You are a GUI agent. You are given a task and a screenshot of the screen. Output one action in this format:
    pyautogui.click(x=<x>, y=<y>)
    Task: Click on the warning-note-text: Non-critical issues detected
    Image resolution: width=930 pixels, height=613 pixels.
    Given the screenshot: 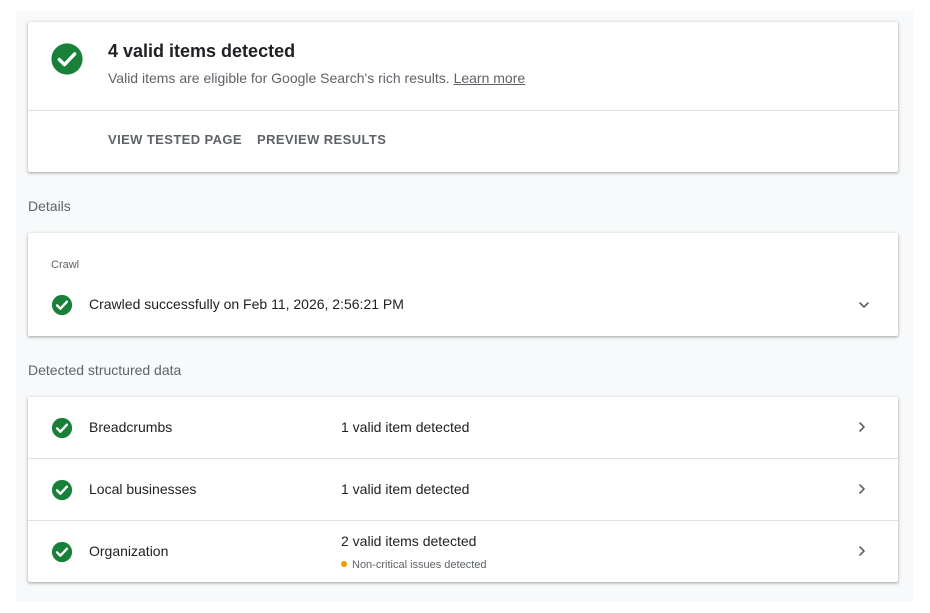 What is the action you would take?
    pyautogui.click(x=419, y=565)
    